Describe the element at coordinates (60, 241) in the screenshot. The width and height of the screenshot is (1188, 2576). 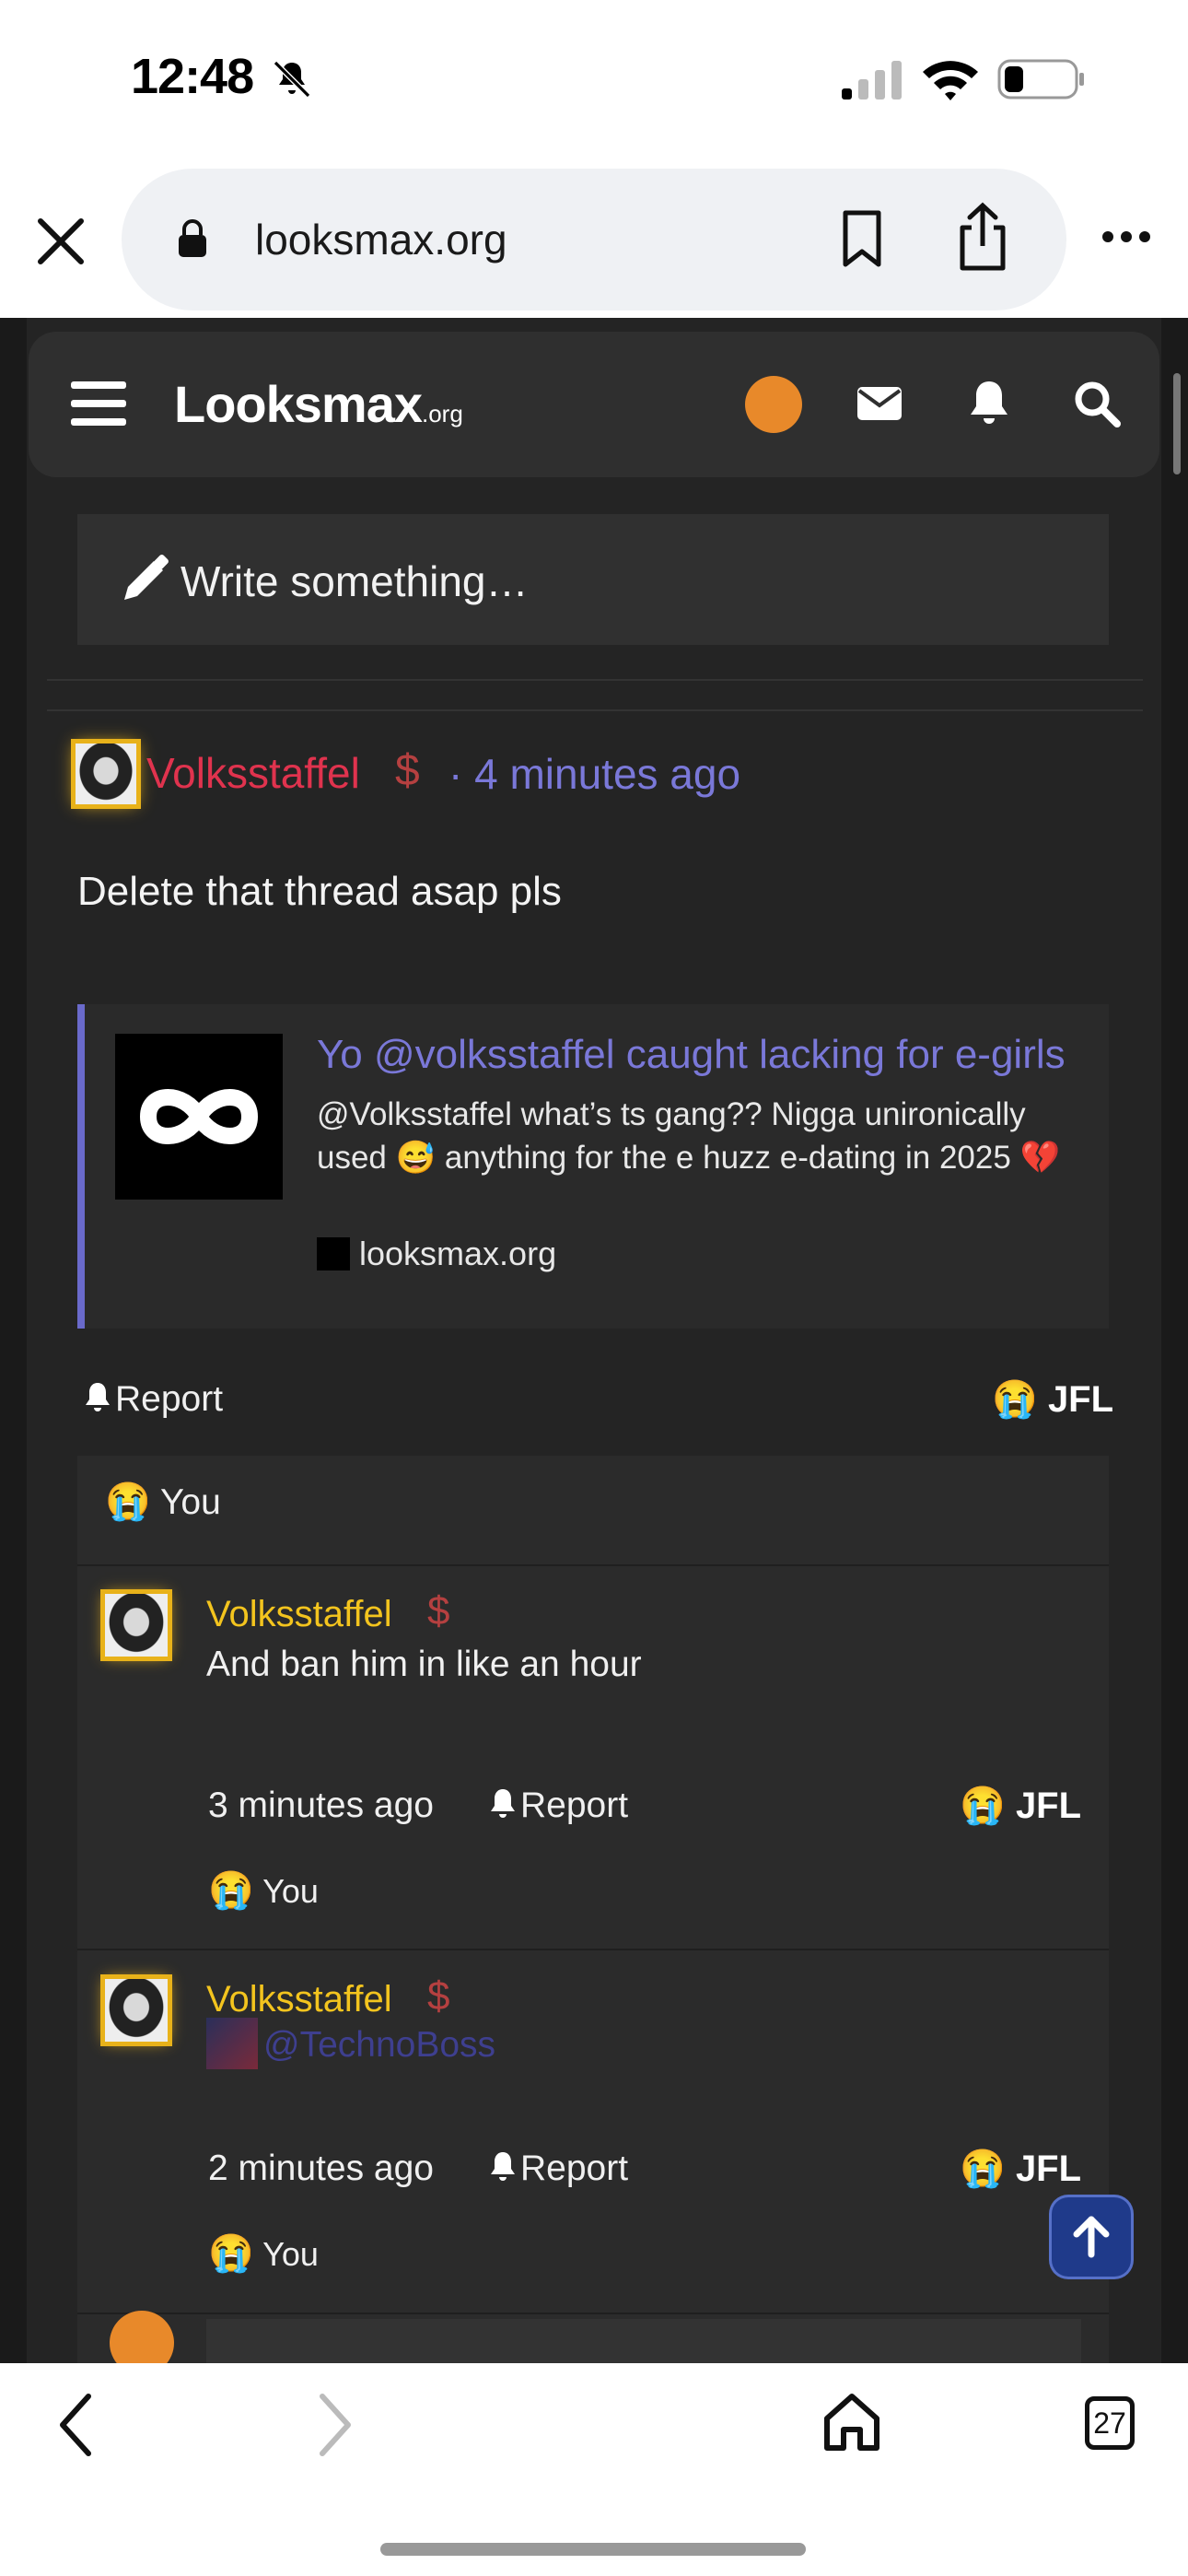
I see `close-icon` at that location.